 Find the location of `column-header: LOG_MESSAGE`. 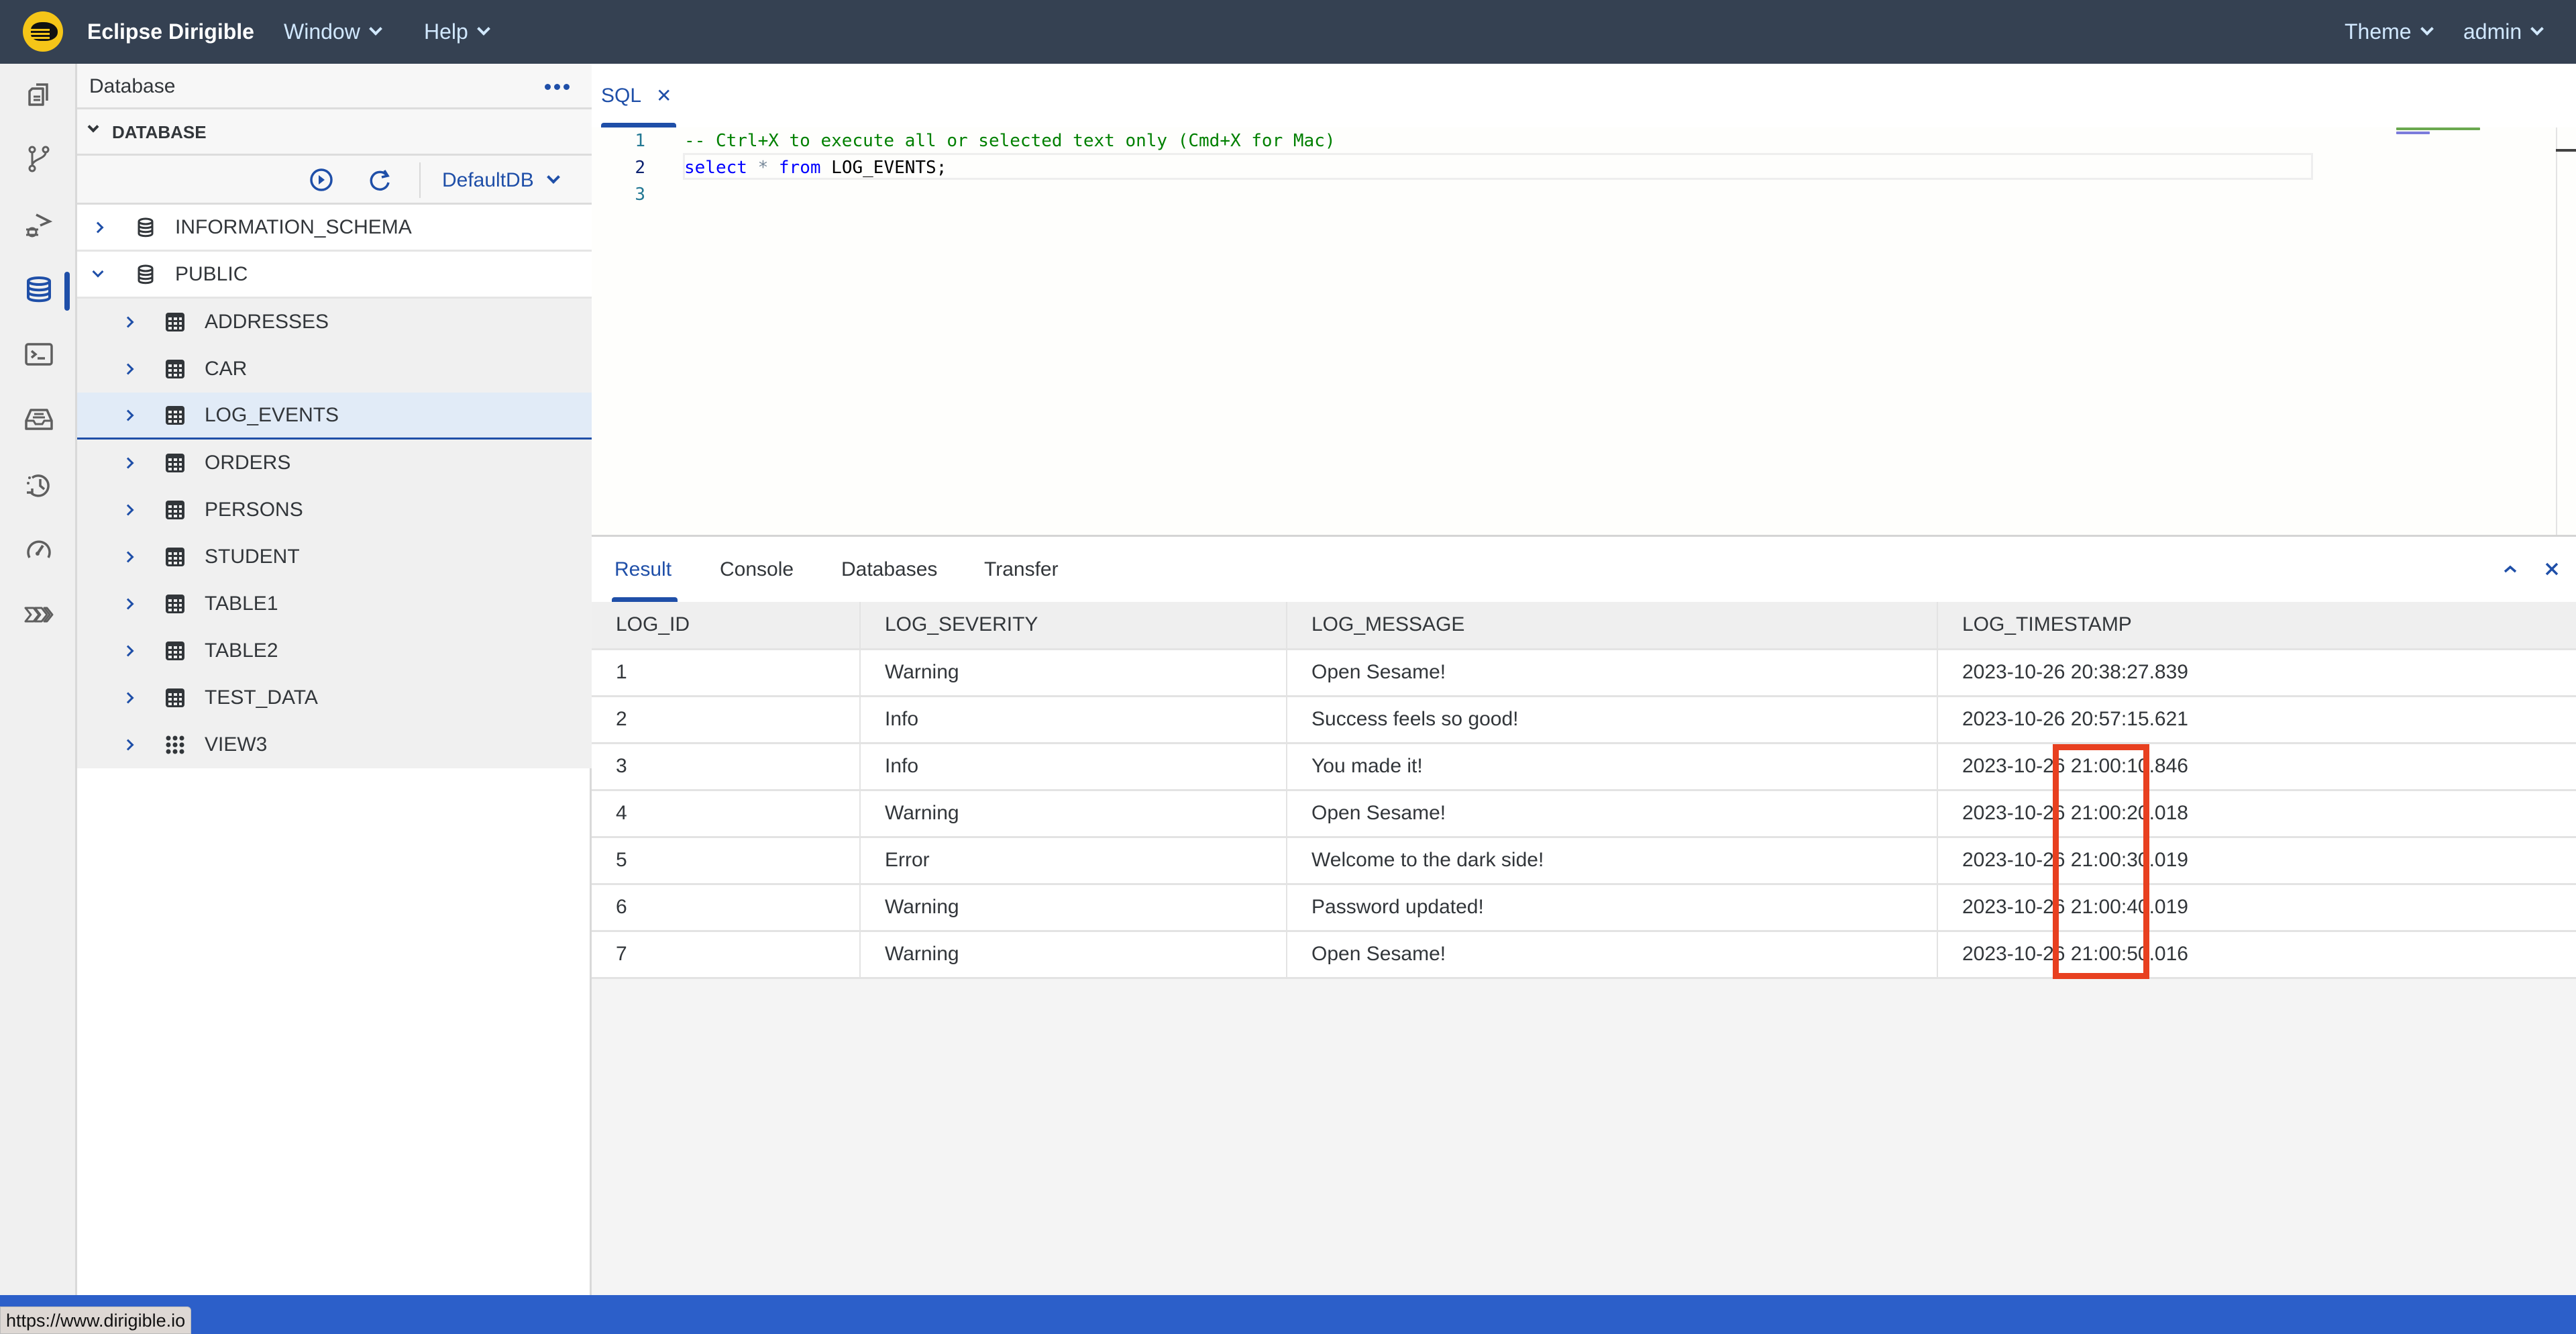

column-header: LOG_MESSAGE is located at coordinates (1612, 626).